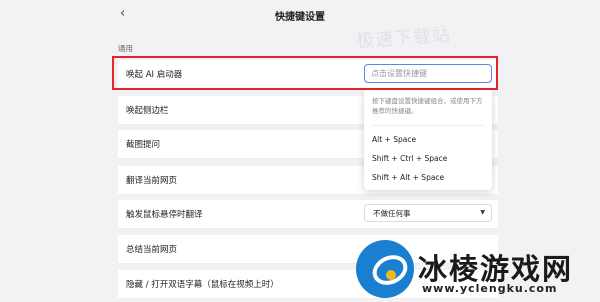 The image size is (600, 302). Describe the element at coordinates (147, 111) in the screenshot. I see `shortcut-label: 唤起侧边栏` at that location.